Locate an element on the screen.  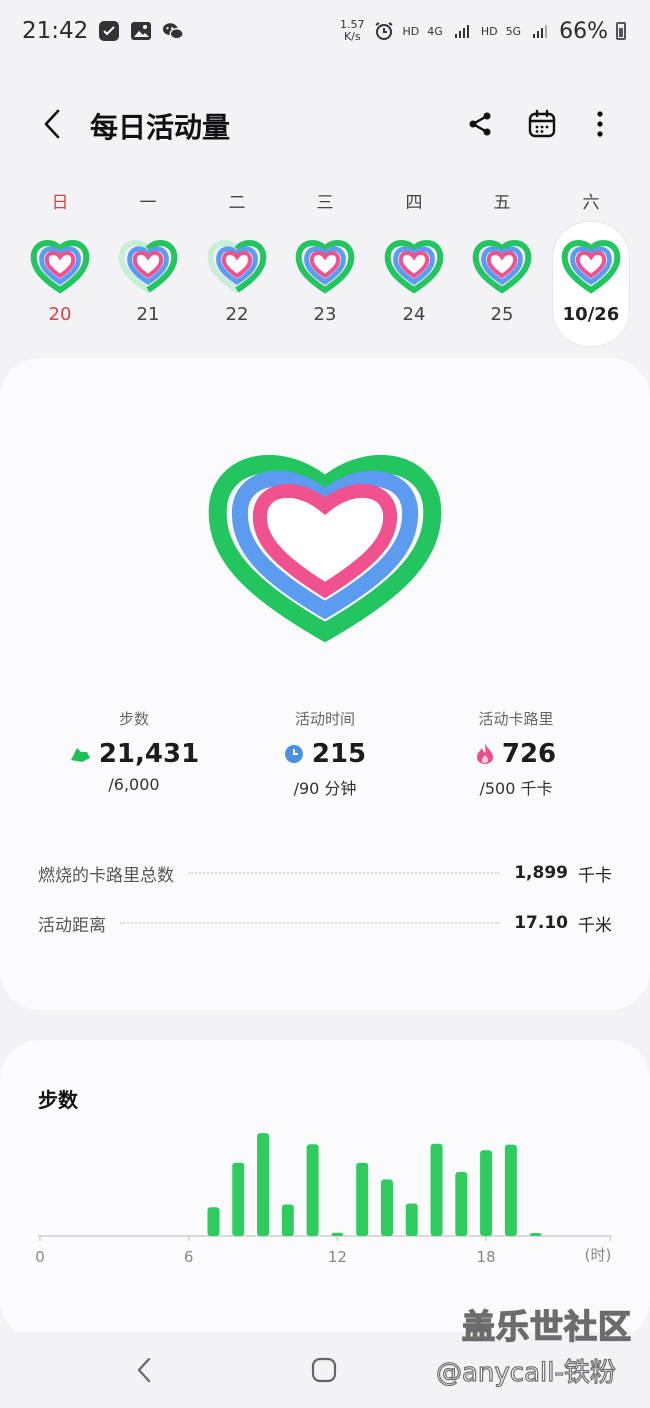
calendar-icon is located at coordinates (542, 123).